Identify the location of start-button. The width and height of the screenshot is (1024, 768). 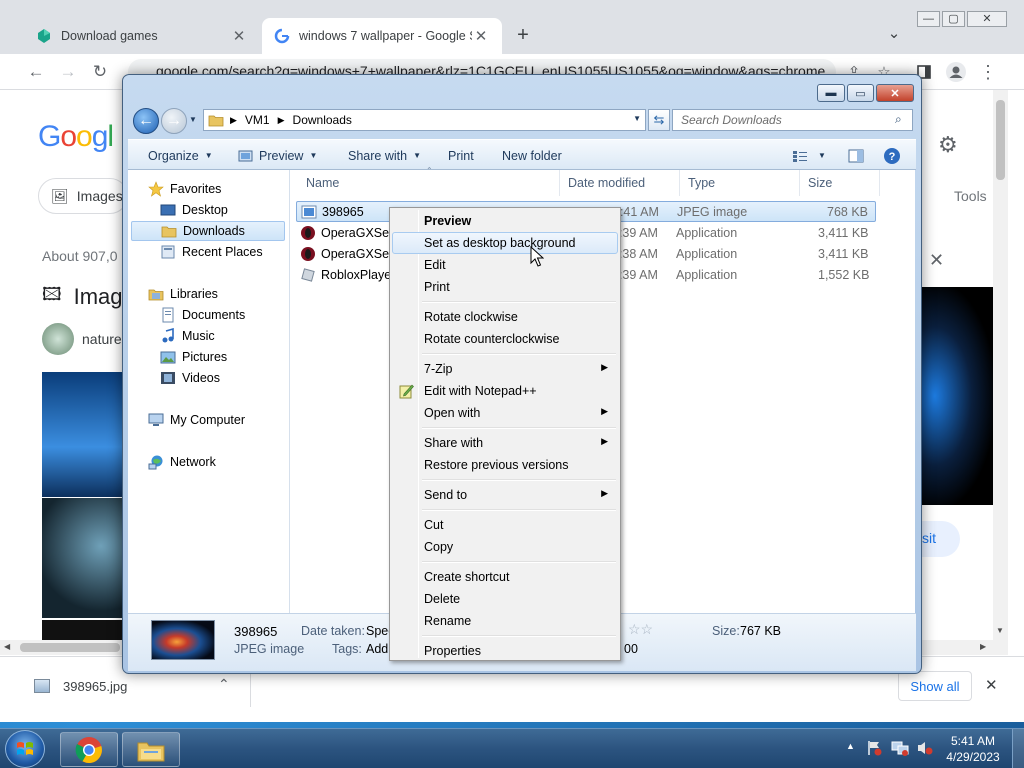
(25, 749).